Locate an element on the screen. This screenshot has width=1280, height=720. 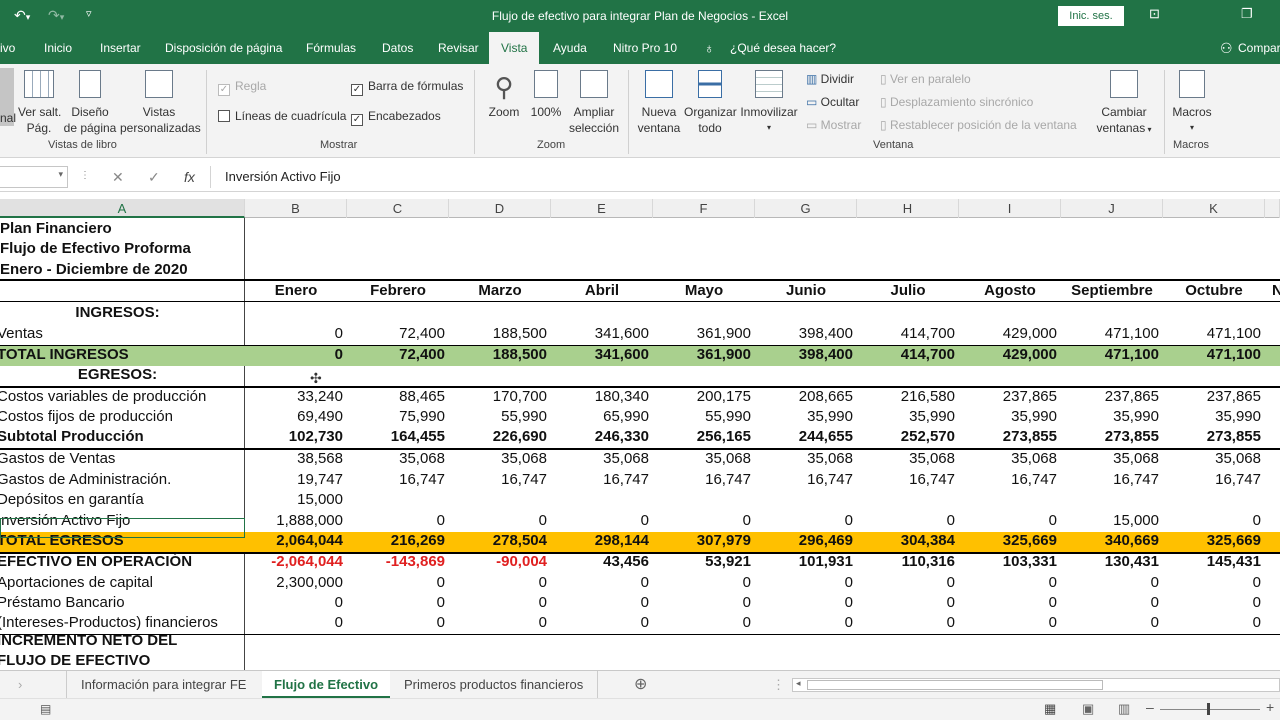
tab-insertar: Insertar is located at coordinates (120, 48).